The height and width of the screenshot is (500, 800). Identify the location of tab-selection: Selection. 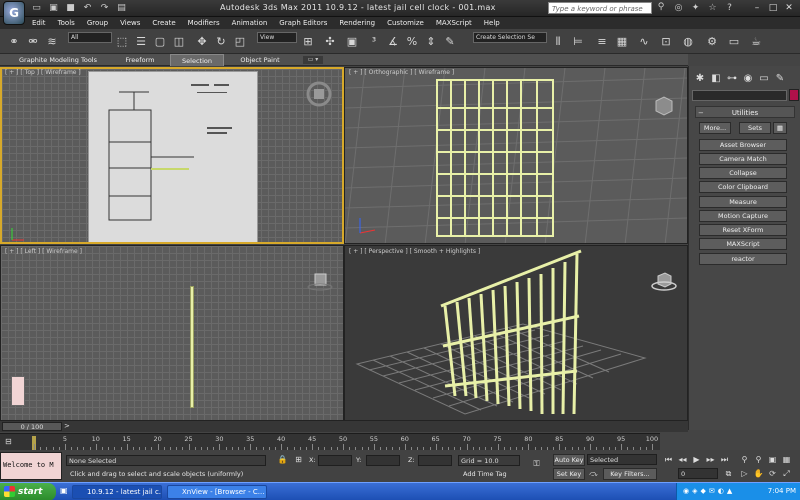
(197, 60).